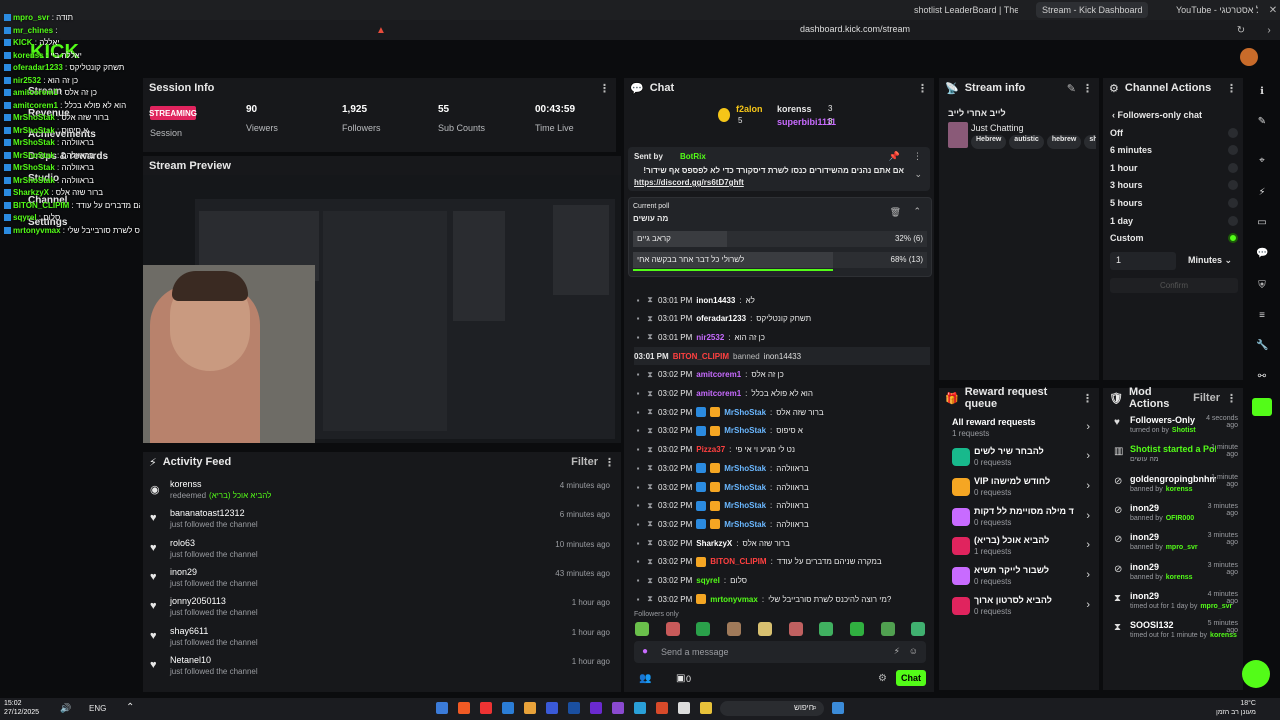  Describe the element at coordinates (645, 651) in the screenshot. I see `mic-icon: ●` at that location.